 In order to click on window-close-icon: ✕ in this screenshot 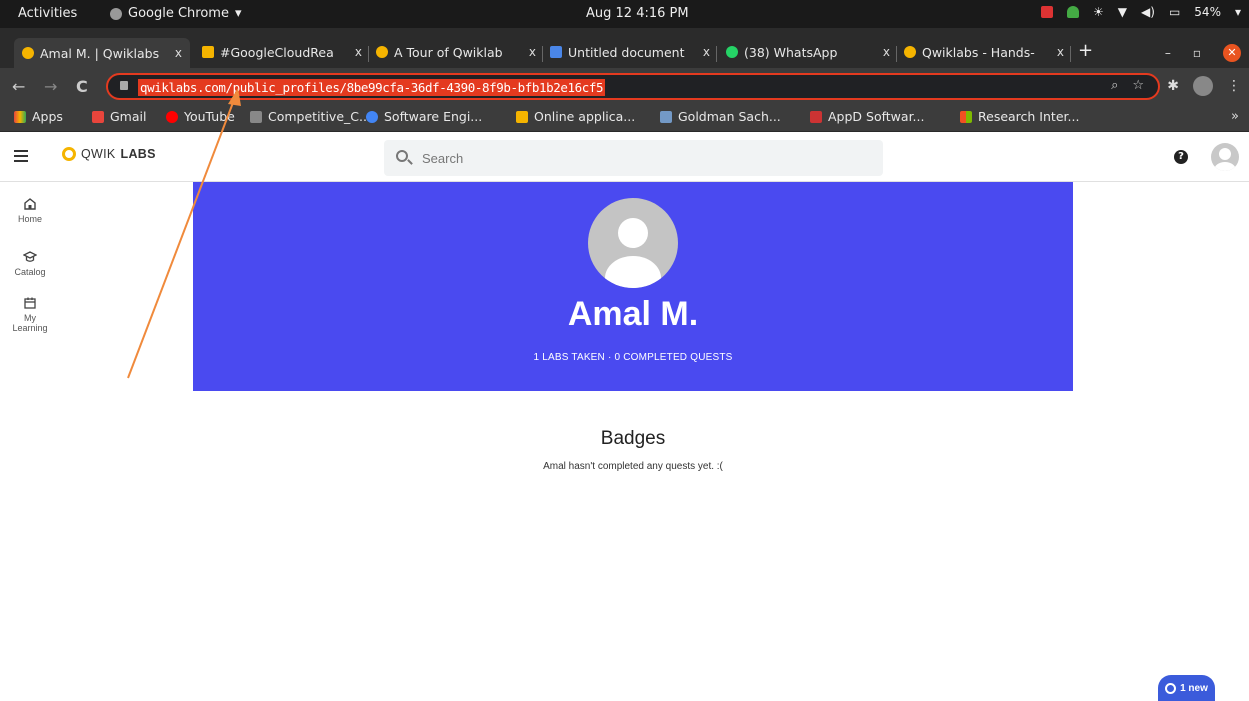, I will do `click(1232, 53)`.